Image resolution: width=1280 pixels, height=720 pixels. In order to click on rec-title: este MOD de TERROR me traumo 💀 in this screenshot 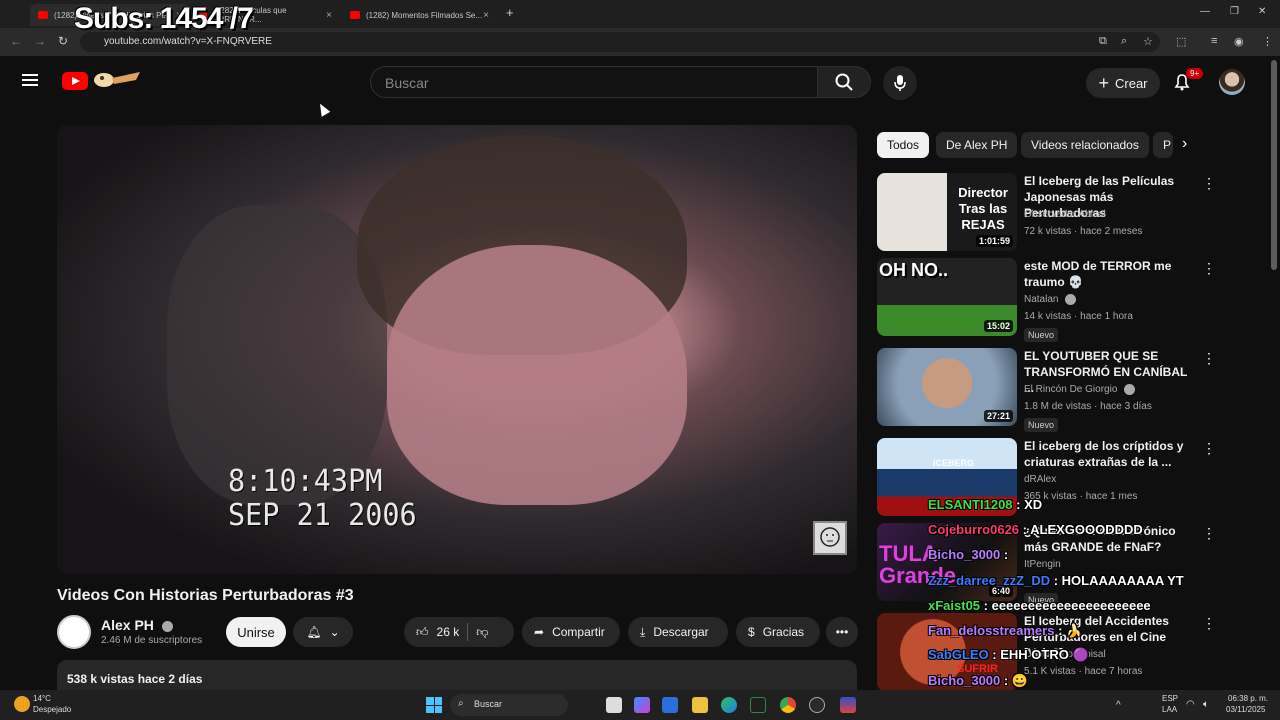, I will do `click(1109, 274)`.